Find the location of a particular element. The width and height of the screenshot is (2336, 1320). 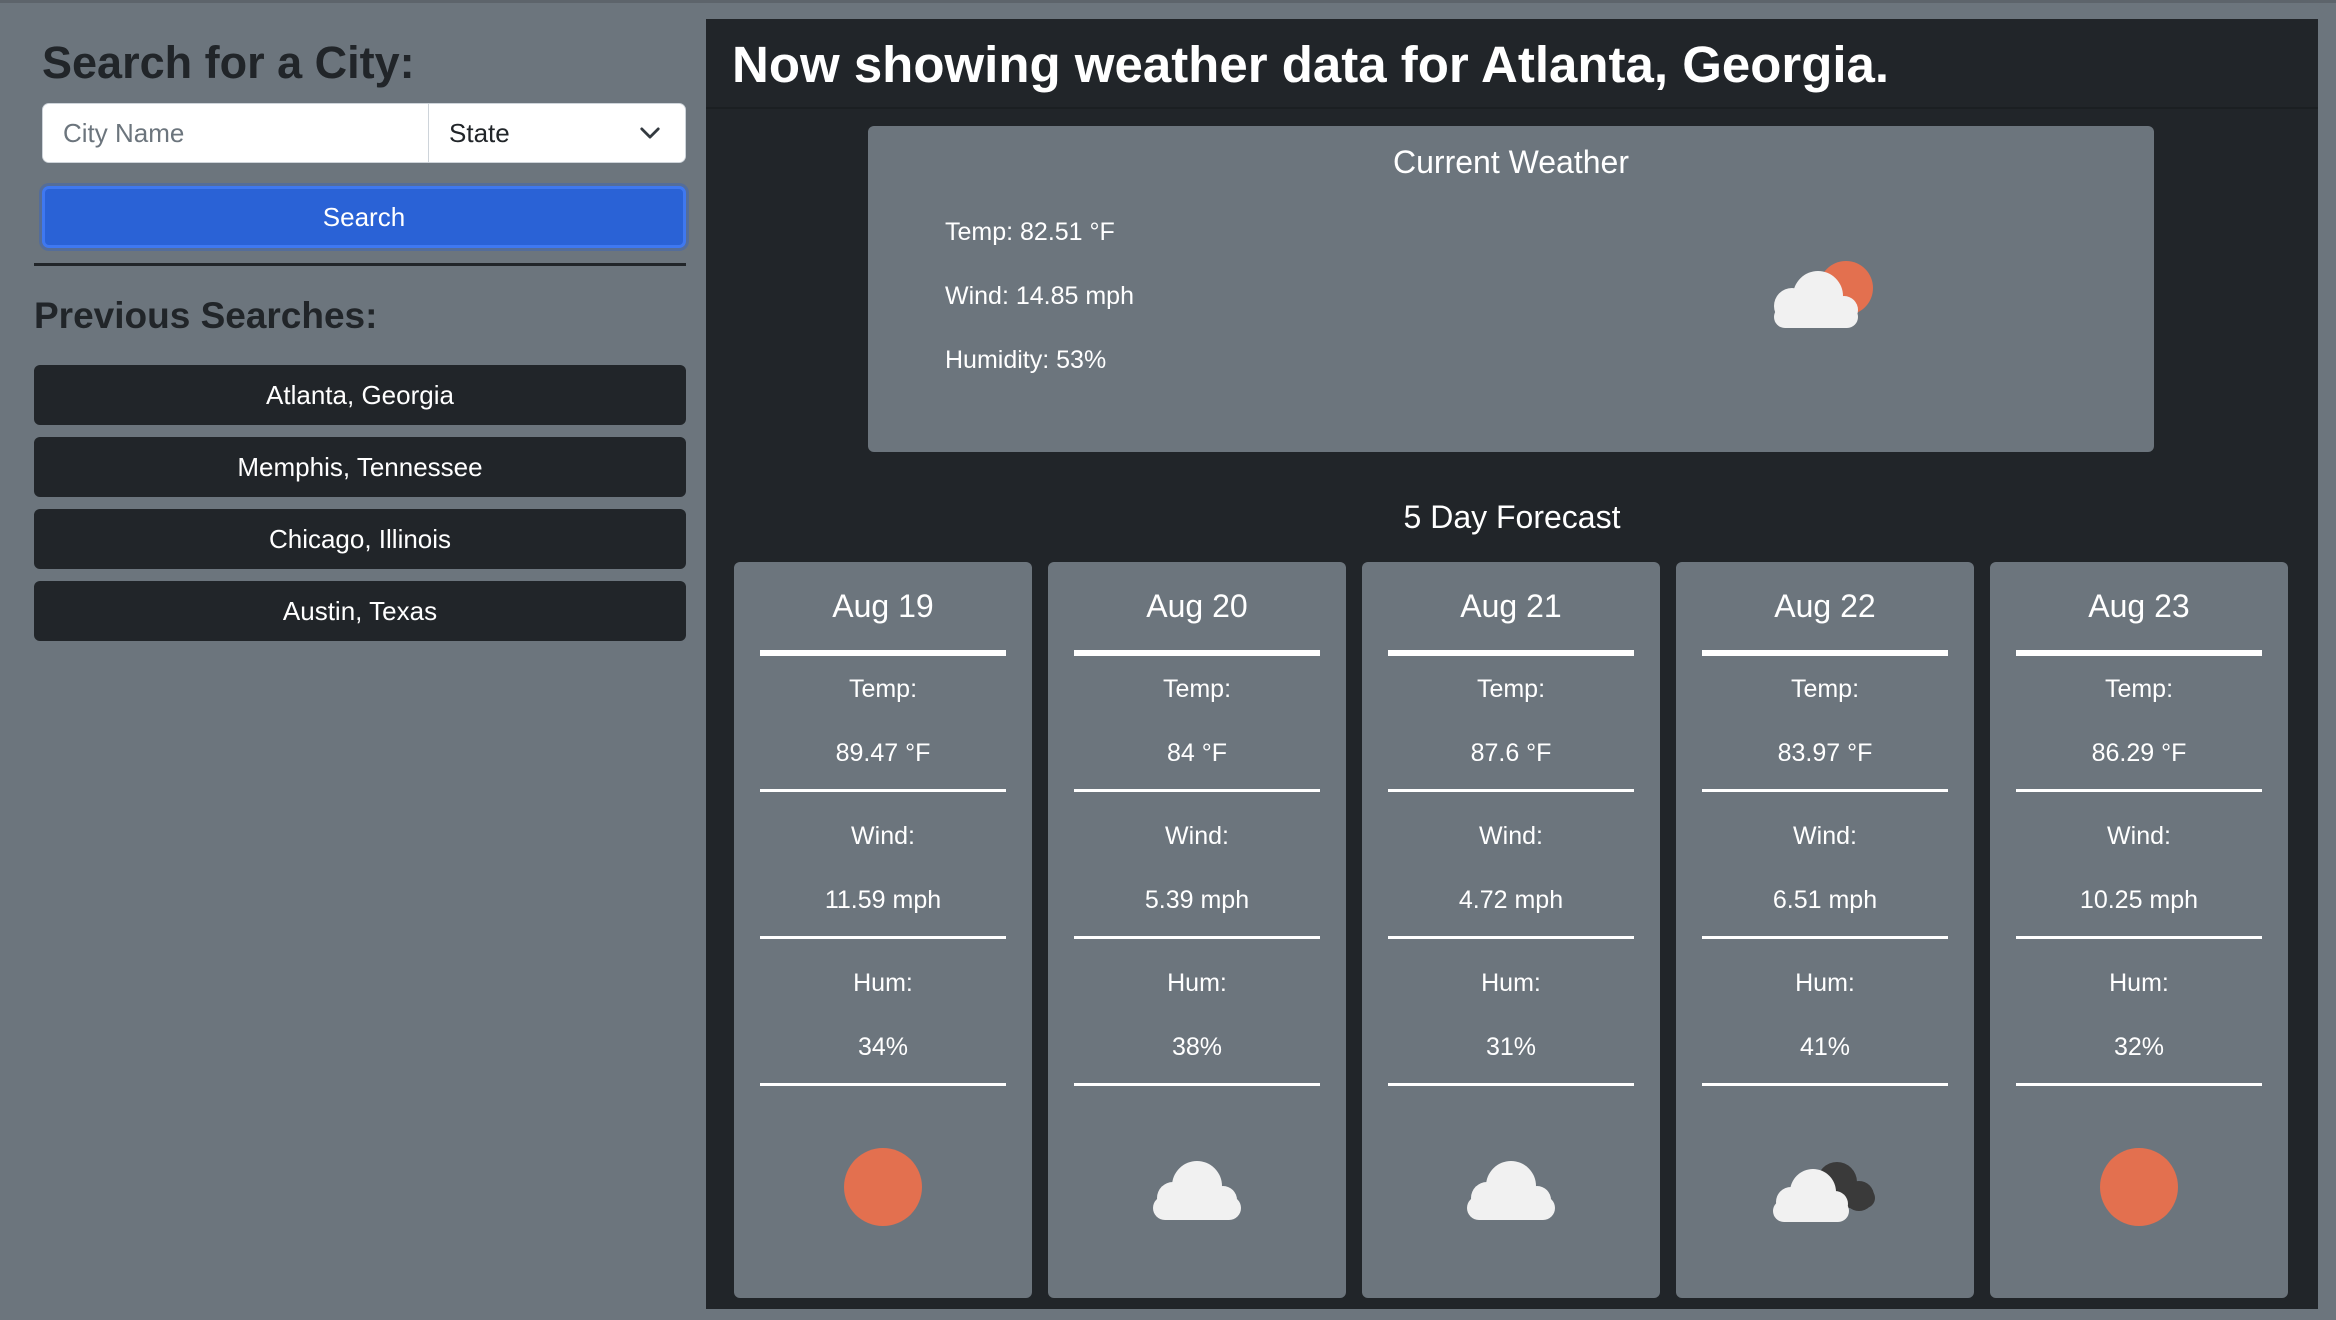

forecast-date: Aug 21 is located at coordinates (1511, 606).